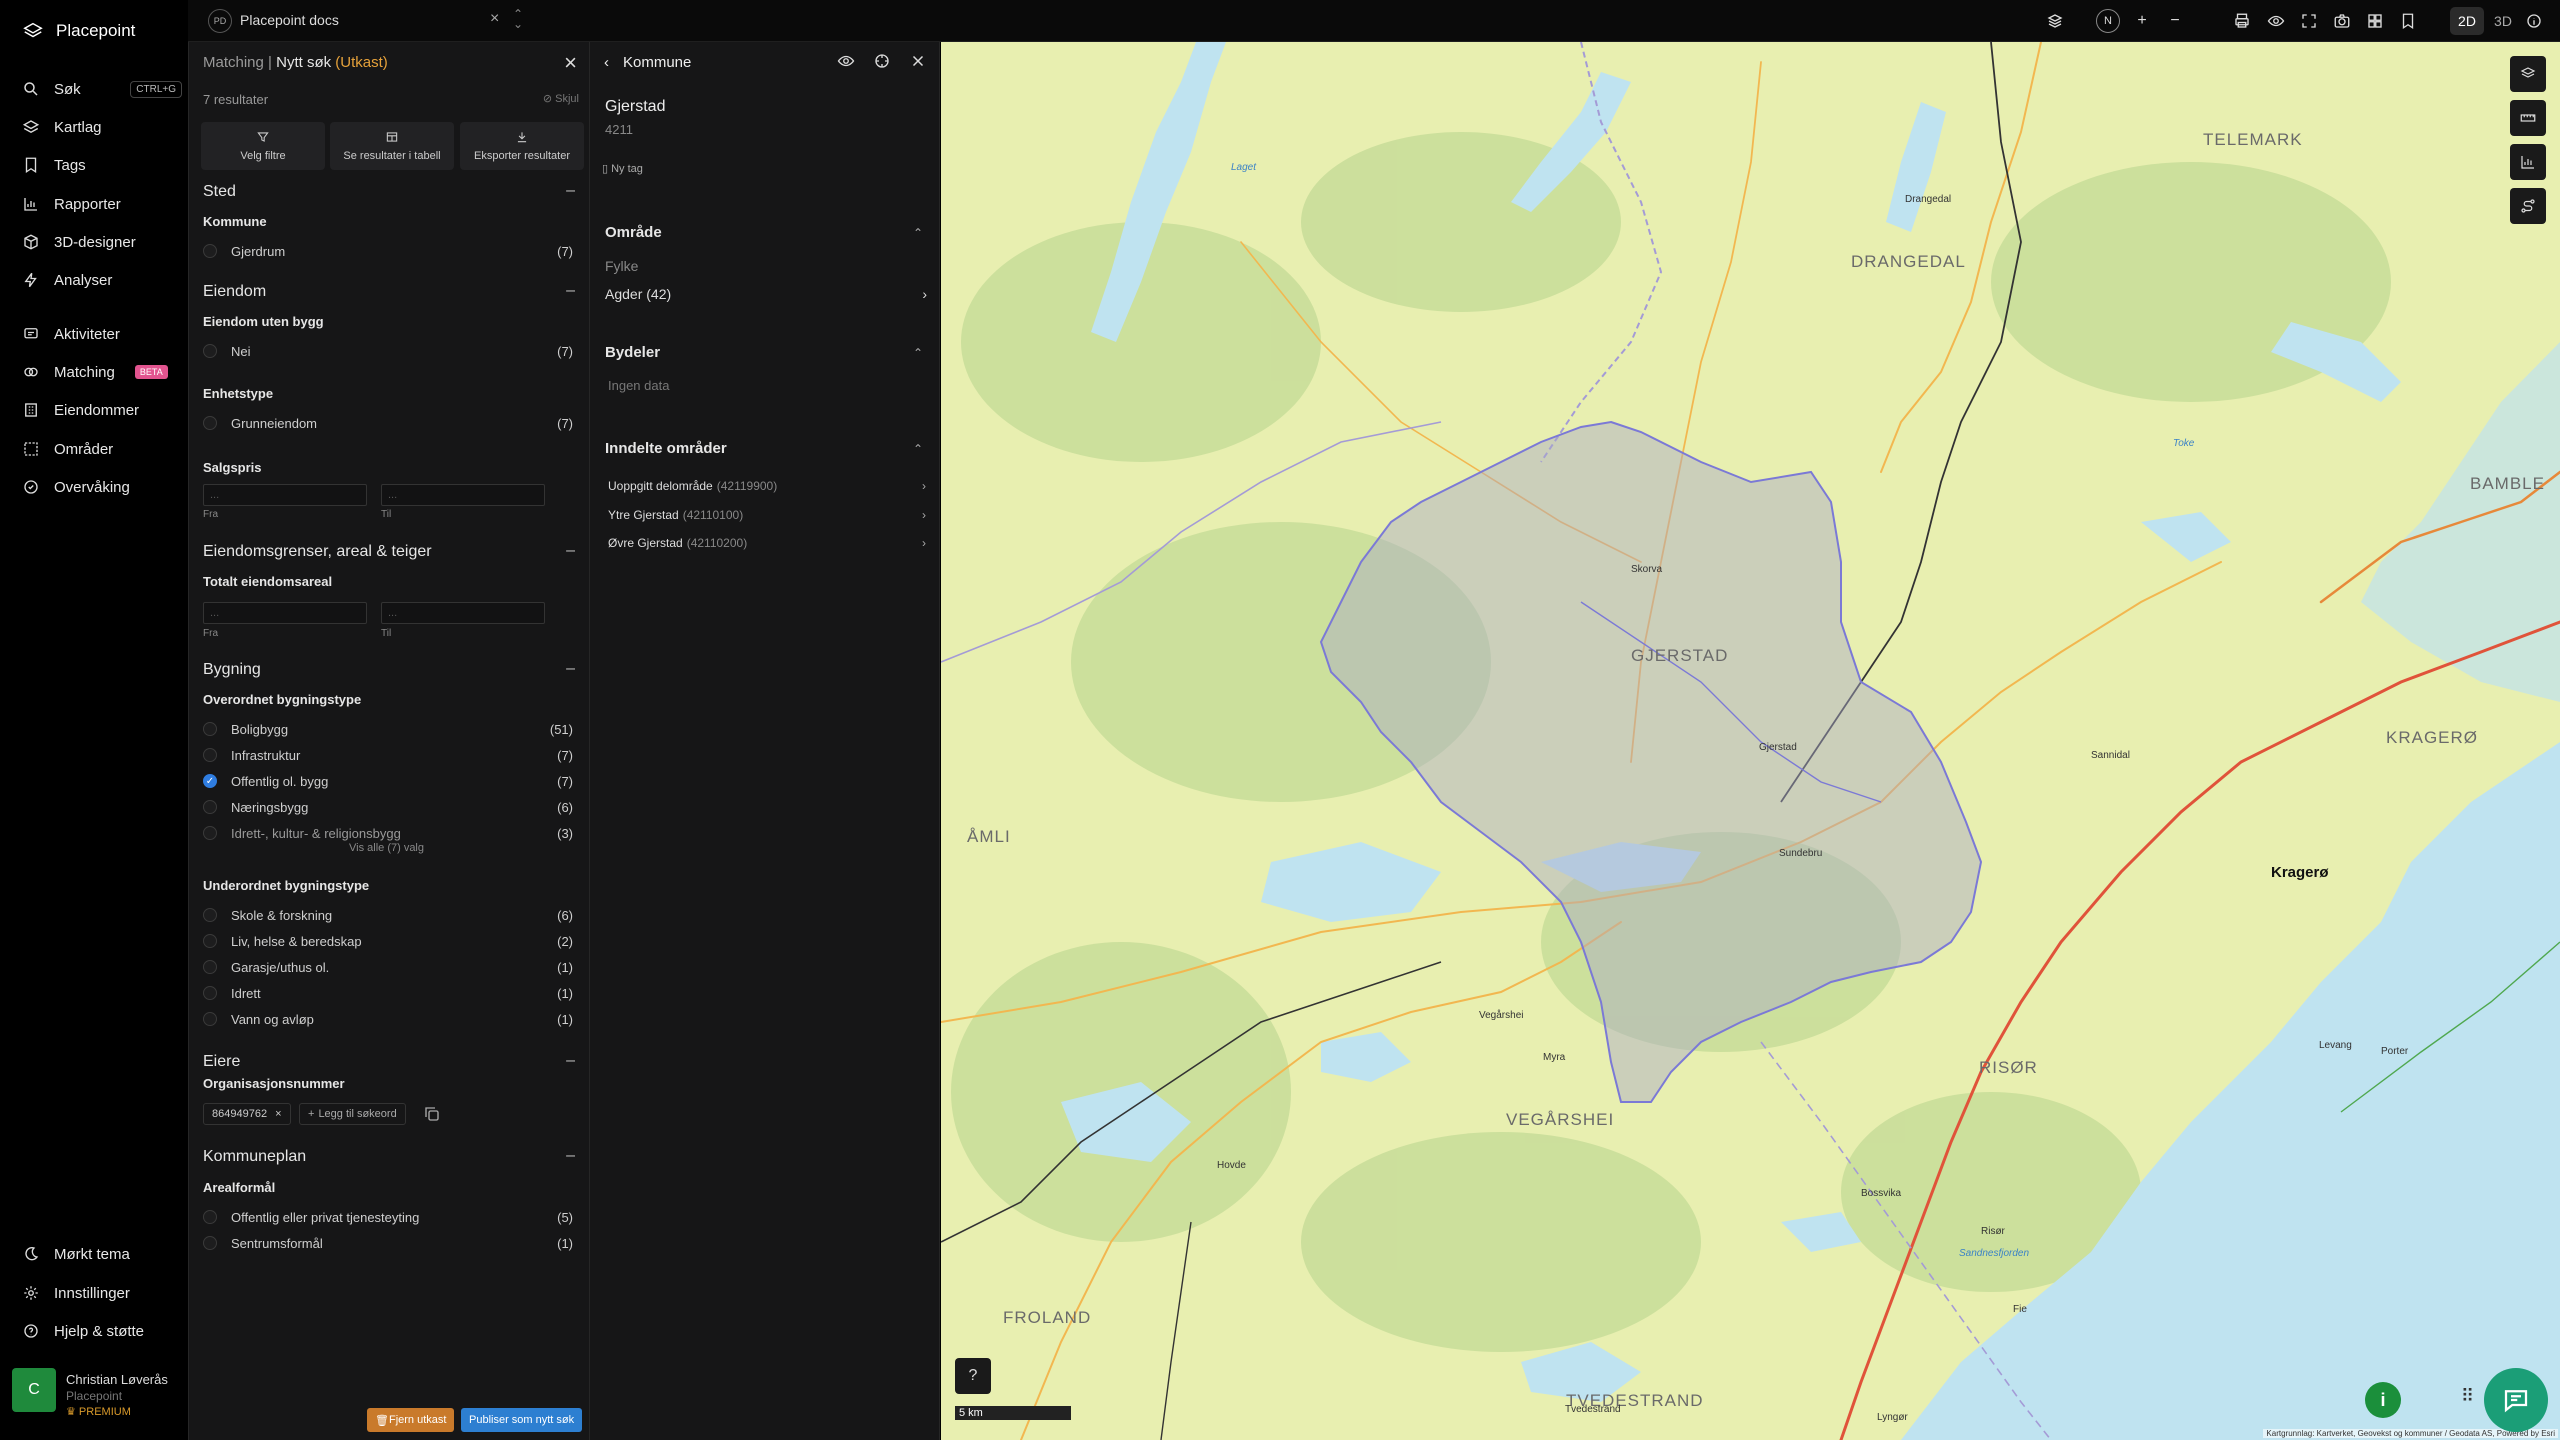  What do you see at coordinates (2142, 21) in the screenshot?
I see `zoom-in-icon: +` at bounding box center [2142, 21].